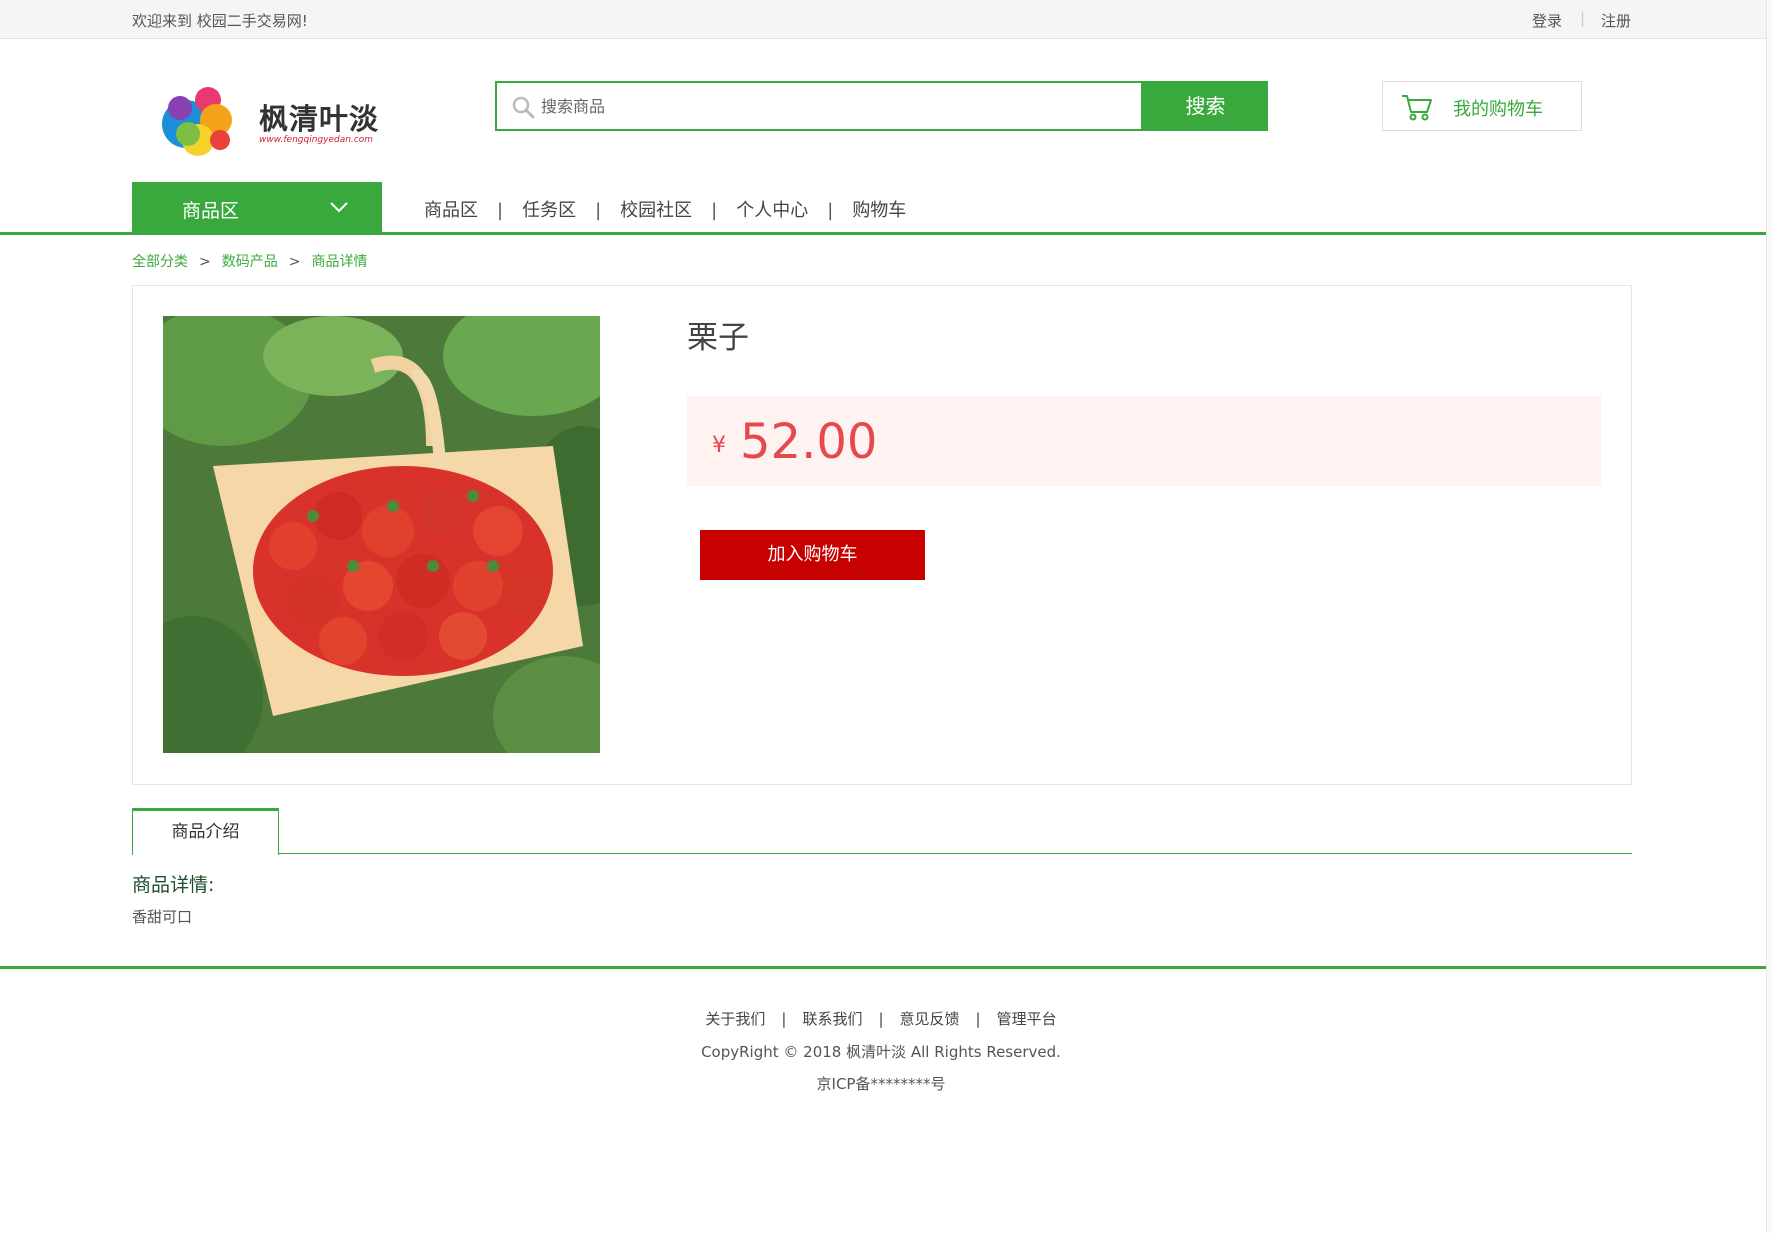 This screenshot has width=1772, height=1233. I want to click on tab-product-intro: 商品介绍, so click(205, 831).